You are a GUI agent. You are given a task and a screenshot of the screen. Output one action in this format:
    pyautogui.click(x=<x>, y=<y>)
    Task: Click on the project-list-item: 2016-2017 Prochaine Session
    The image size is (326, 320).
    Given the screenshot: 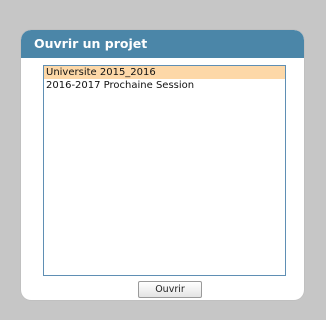 What is the action you would take?
    pyautogui.click(x=164, y=85)
    